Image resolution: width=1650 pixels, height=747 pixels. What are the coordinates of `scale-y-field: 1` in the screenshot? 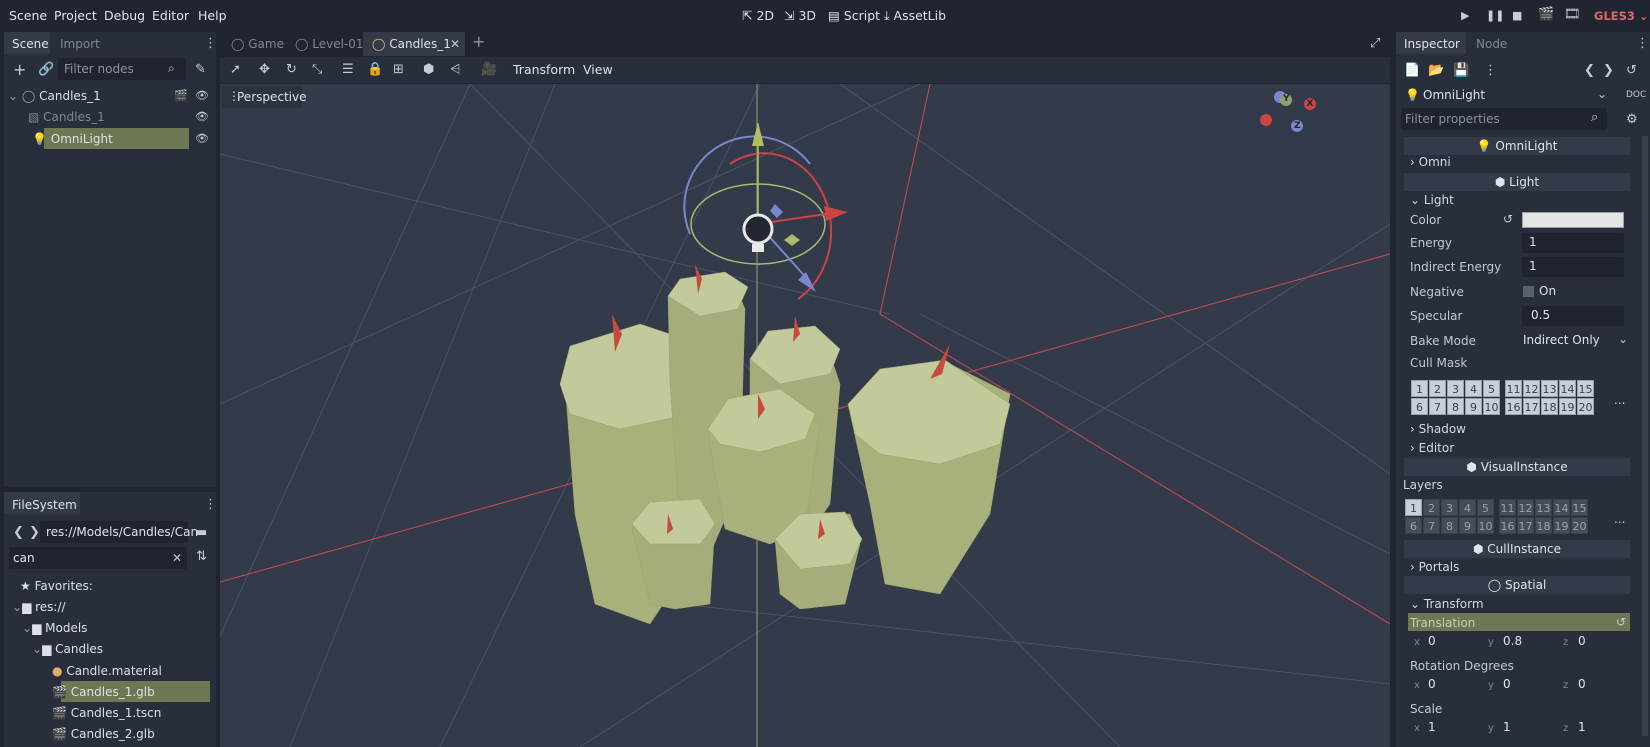 It's located at (1507, 727).